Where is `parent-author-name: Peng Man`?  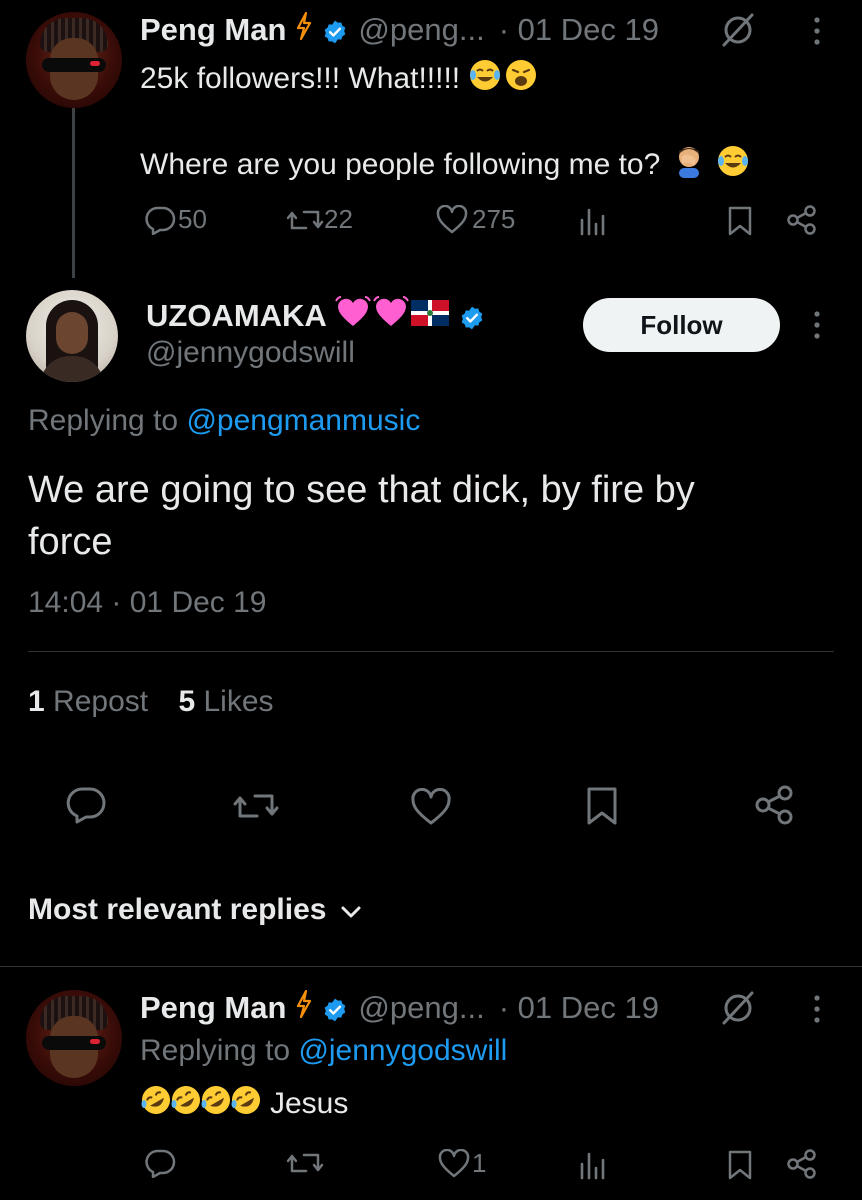 parent-author-name: Peng Man is located at coordinates (213, 30).